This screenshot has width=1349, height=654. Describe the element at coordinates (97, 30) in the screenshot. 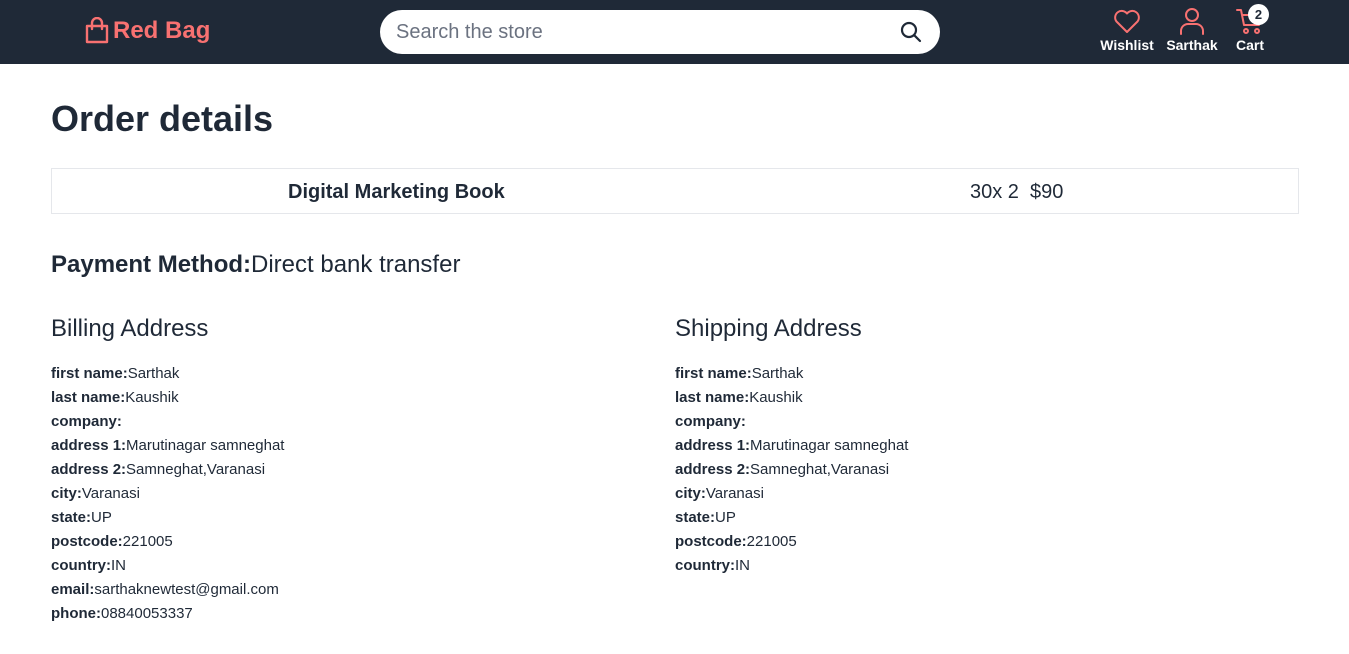

I see `shopping-bag-icon` at that location.